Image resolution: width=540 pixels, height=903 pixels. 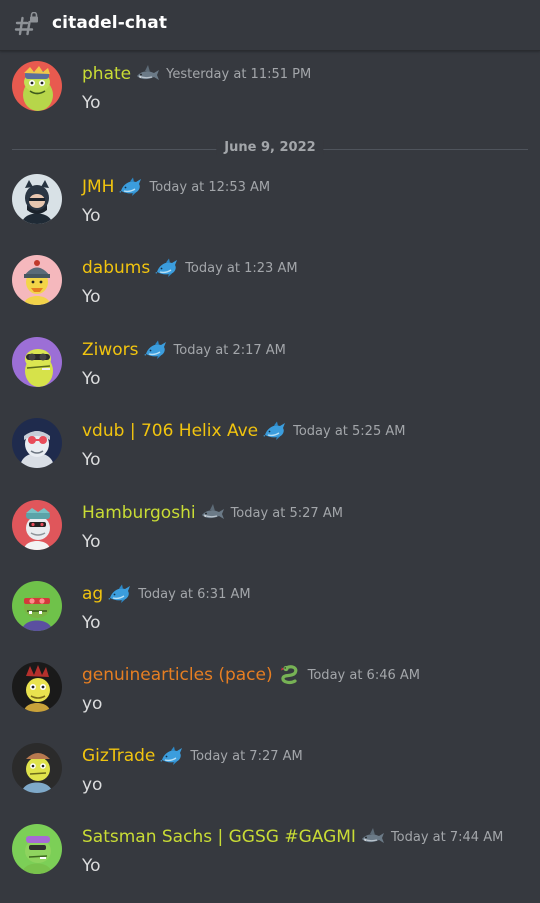 What do you see at coordinates (270, 616) in the screenshot?
I see `message-item: ag Today at 6:31 AM Yo` at bounding box center [270, 616].